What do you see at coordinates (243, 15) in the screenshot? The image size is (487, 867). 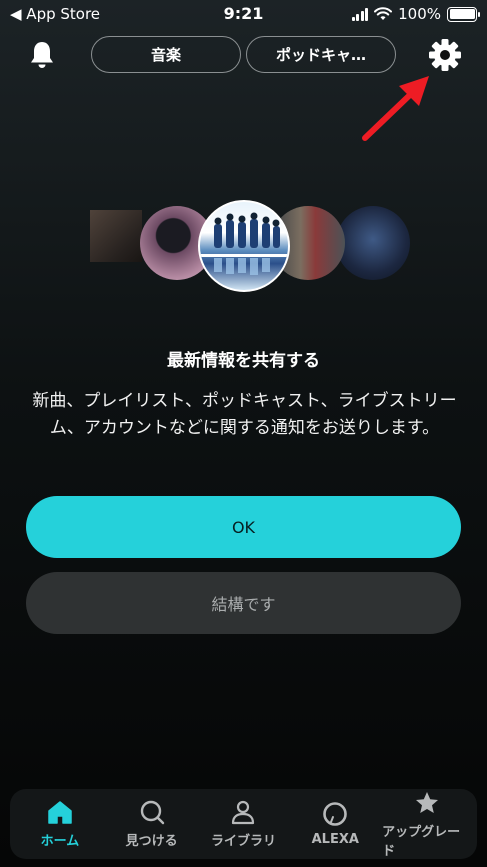 I see `status-bar: ◀ App Store 9:21 100%` at bounding box center [243, 15].